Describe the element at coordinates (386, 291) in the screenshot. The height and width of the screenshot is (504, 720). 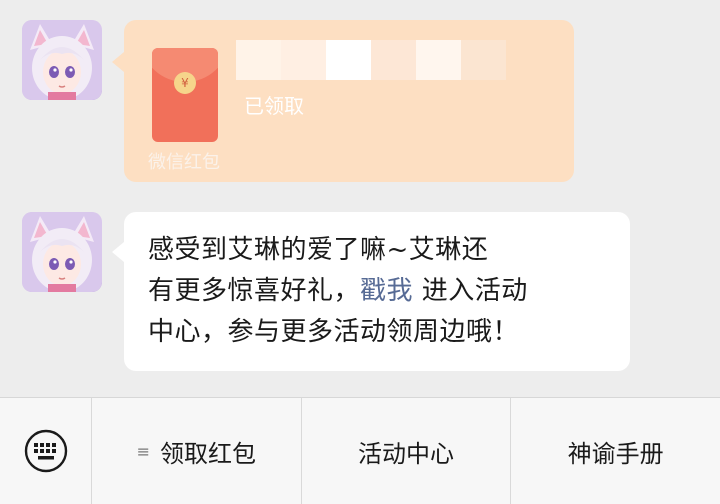
I see `activity-link: 戳我` at that location.